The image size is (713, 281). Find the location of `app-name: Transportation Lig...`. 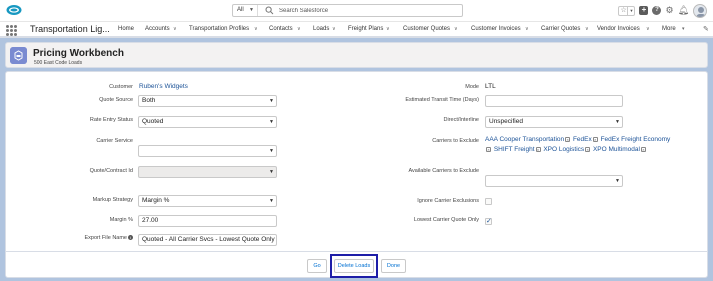

app-name: Transportation Lig... is located at coordinates (70, 29).